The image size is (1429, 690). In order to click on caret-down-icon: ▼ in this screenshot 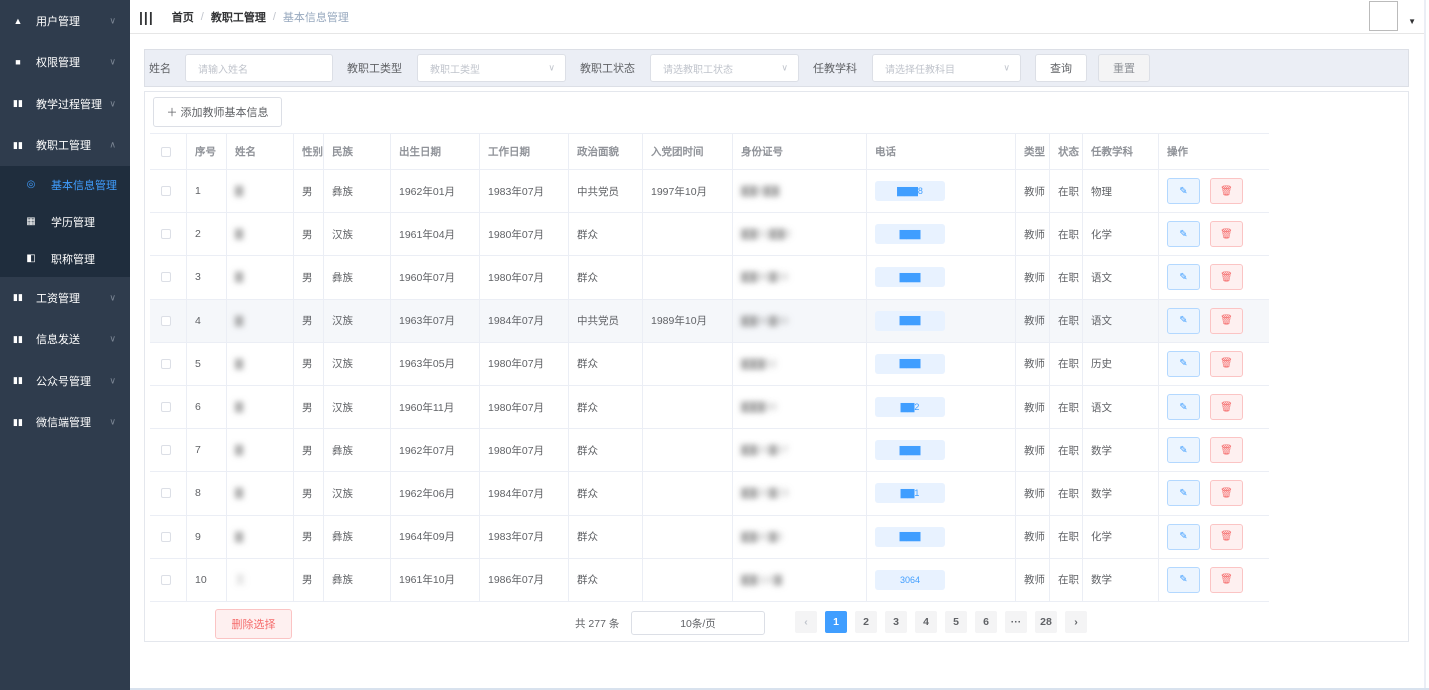, I will do `click(1412, 21)`.